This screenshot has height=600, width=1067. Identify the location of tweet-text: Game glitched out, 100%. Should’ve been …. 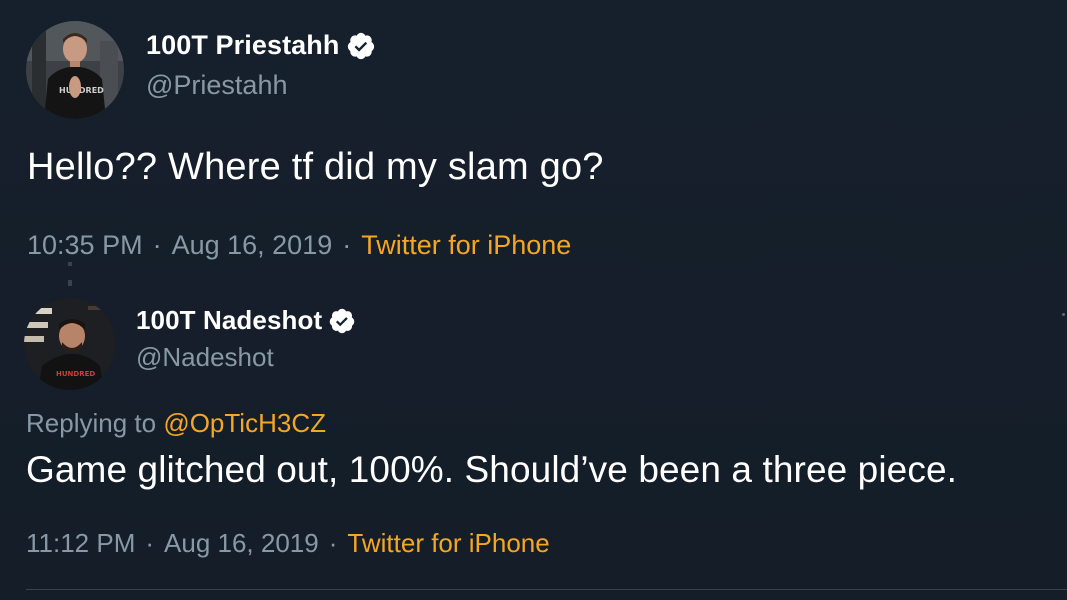
(492, 469).